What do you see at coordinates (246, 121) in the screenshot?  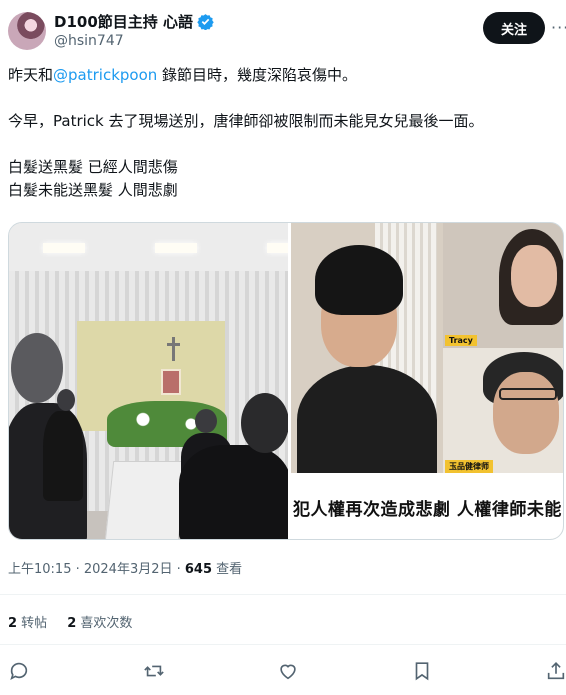 I see `tweet-line-2: 今早，Patrick 去了現場送別，唐律師卻被限制而未能見女兒最後一面。` at bounding box center [246, 121].